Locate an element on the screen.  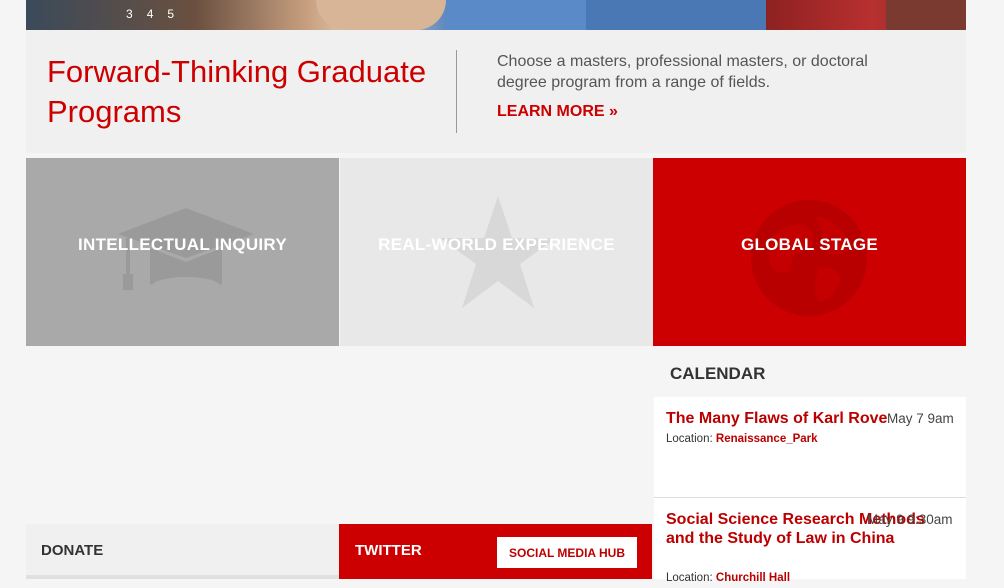
slider-dot-4: 4 is located at coordinates (150, 14).